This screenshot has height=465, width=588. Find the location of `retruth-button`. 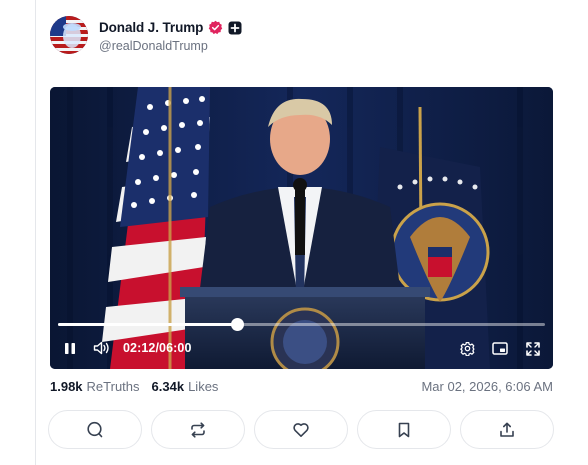

retruth-button is located at coordinates (198, 429).